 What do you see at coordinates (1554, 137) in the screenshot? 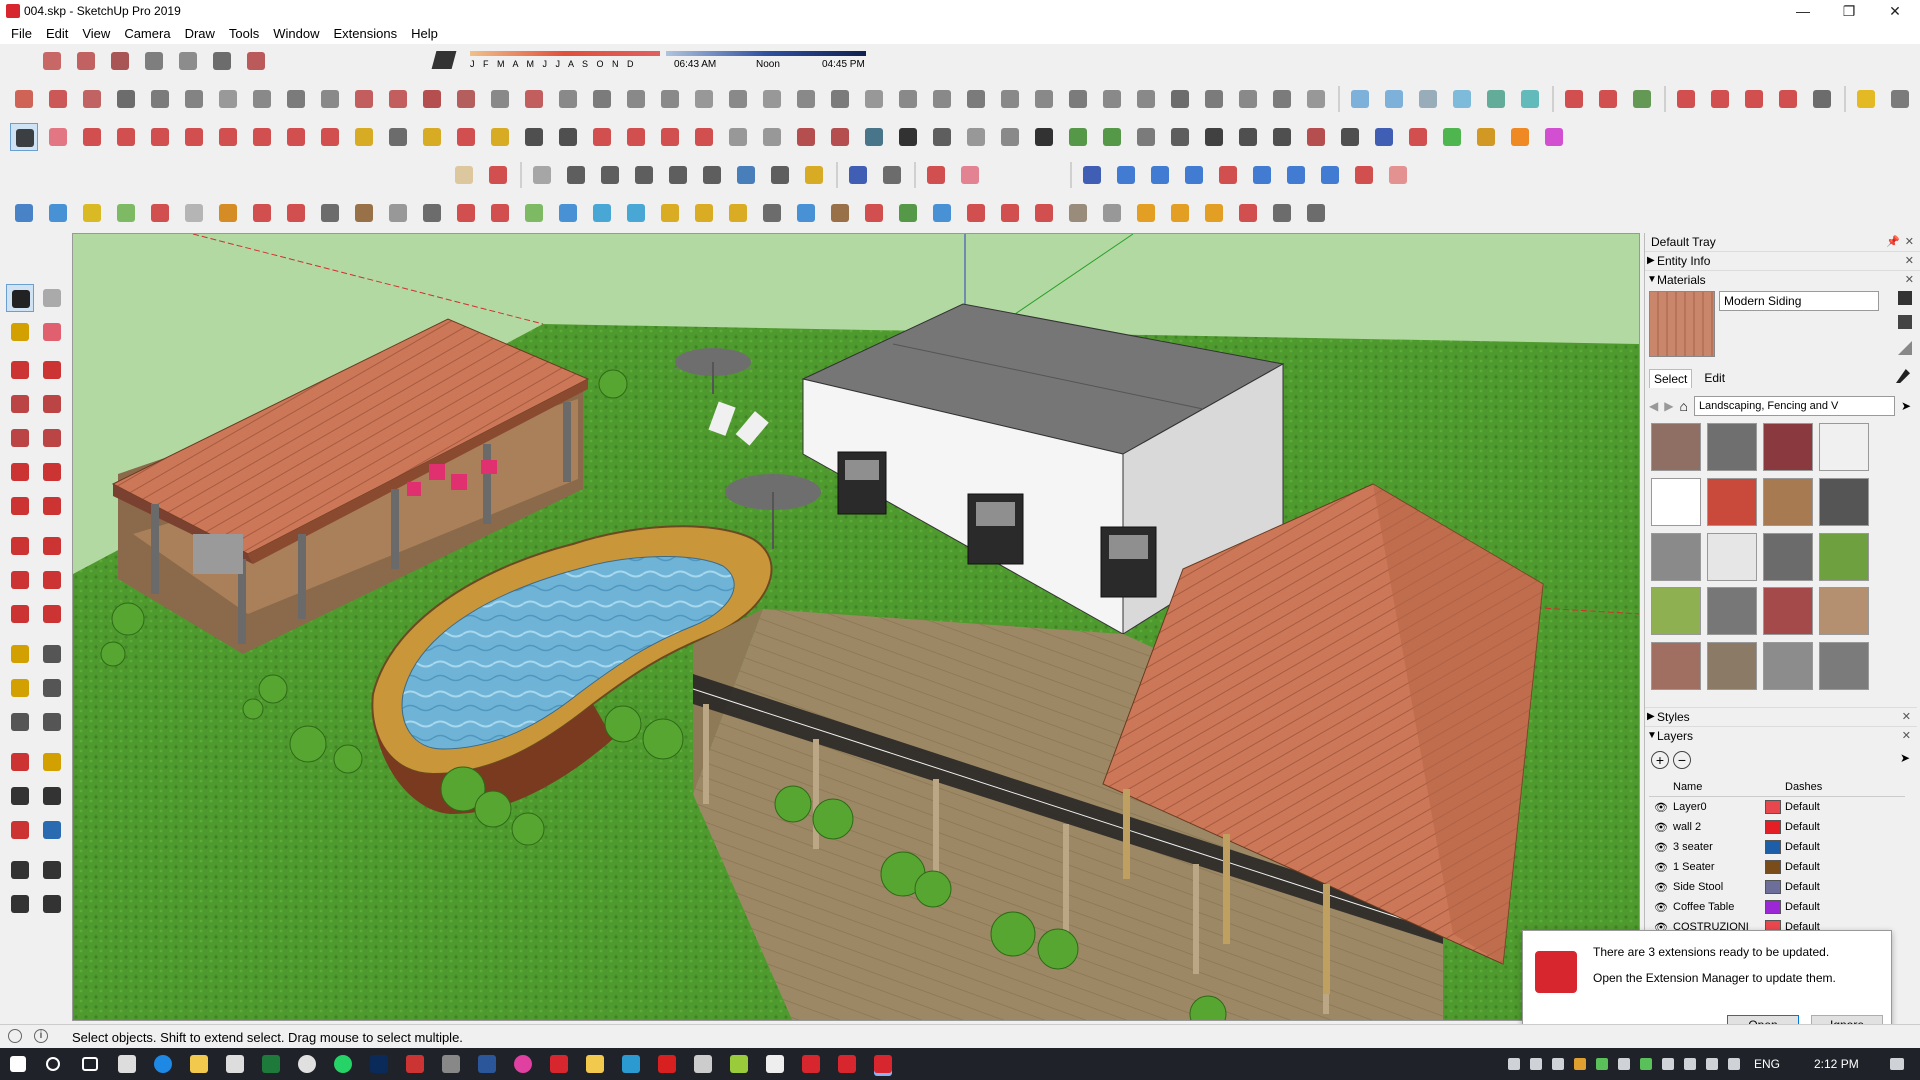
I see `align-f-icon` at bounding box center [1554, 137].